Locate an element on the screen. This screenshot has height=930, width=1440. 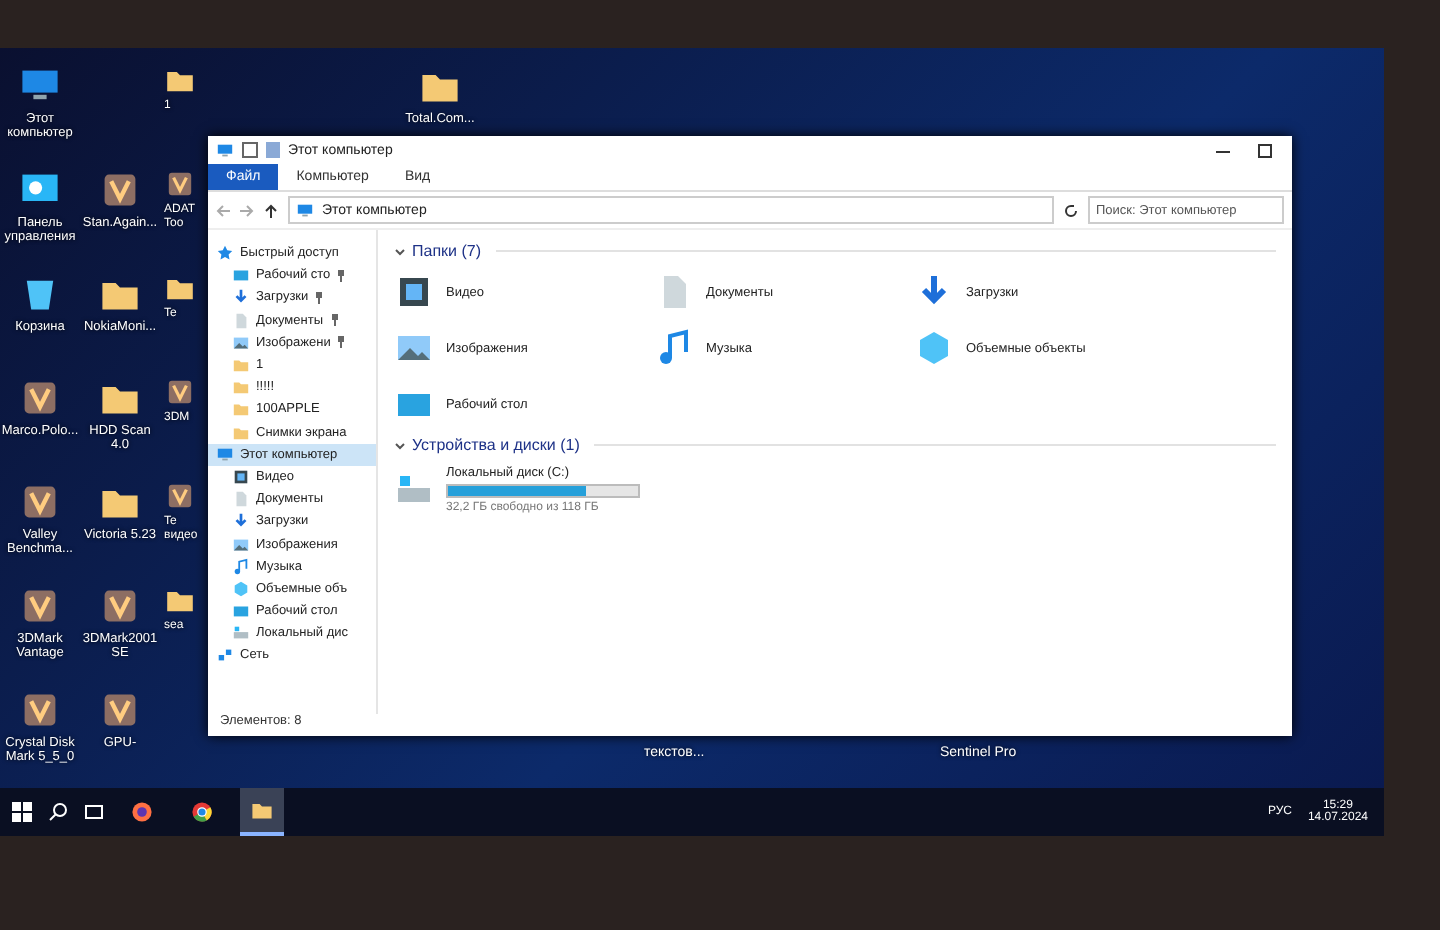
search-icon is located at coordinates (58, 812).